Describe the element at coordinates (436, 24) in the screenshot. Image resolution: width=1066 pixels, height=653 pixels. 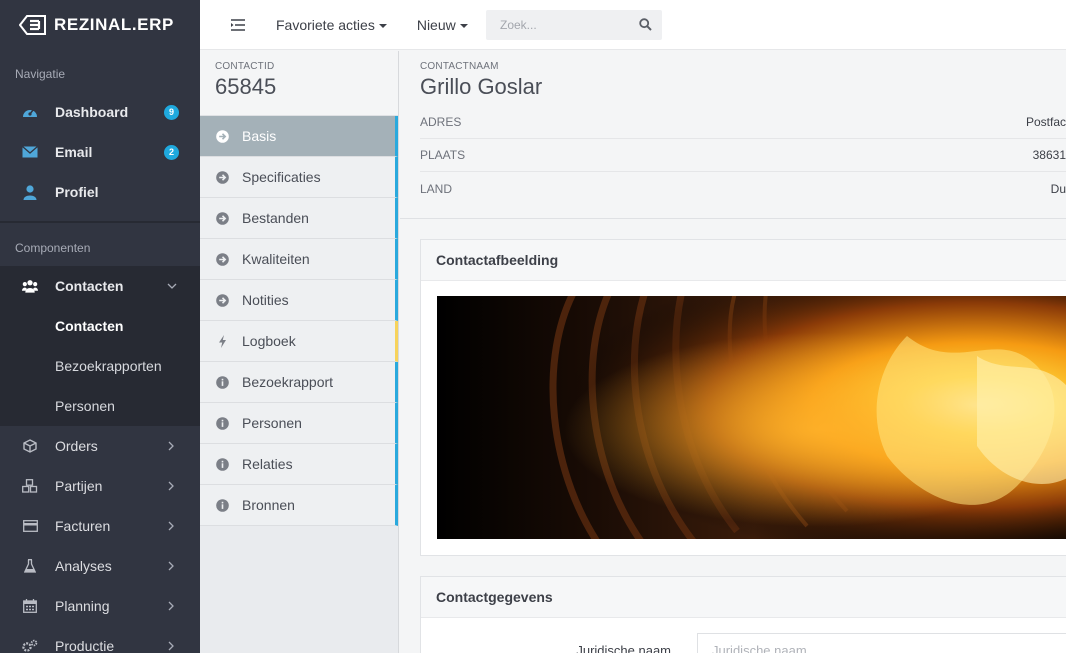
I see `new-label: Nieuw` at that location.